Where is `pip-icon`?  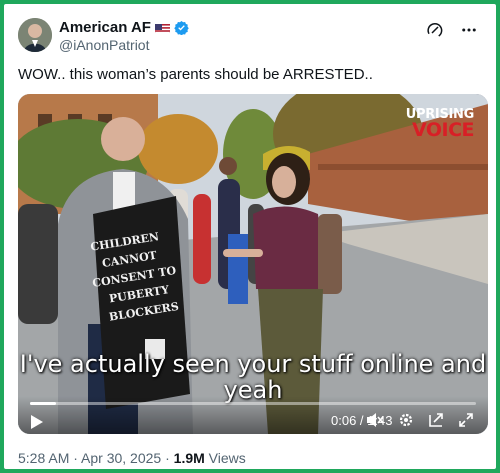 pip-icon is located at coordinates (436, 422).